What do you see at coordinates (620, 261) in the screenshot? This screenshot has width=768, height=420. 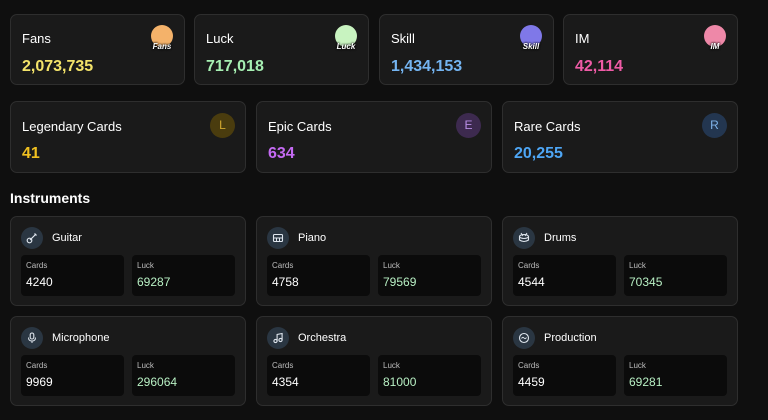 I see `instrument-card-drums: Drums Cards 4544 Luck 70345` at bounding box center [620, 261].